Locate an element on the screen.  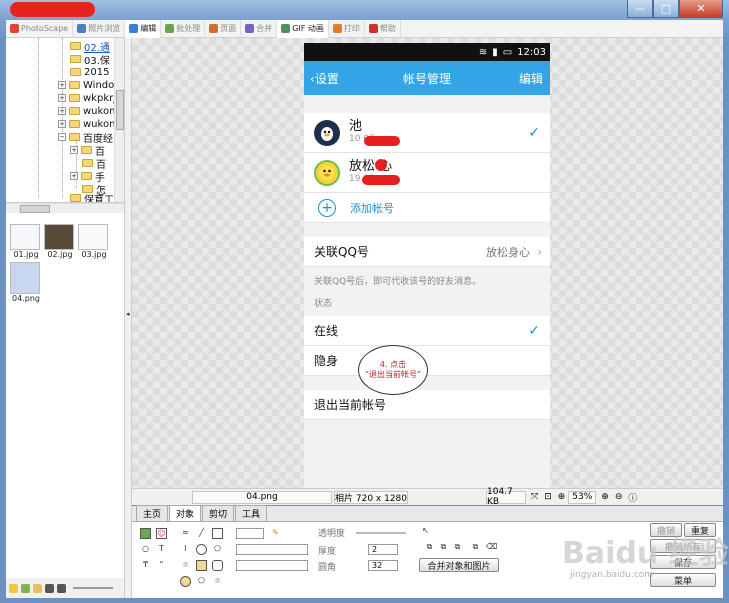
folder-open-icon is located at coordinates (37, 588).